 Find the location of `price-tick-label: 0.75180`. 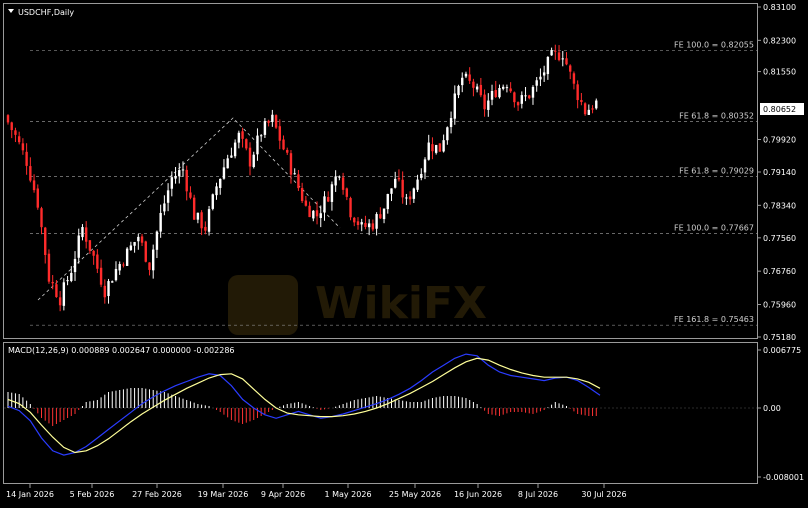

price-tick-label: 0.75180 is located at coordinates (779, 337).